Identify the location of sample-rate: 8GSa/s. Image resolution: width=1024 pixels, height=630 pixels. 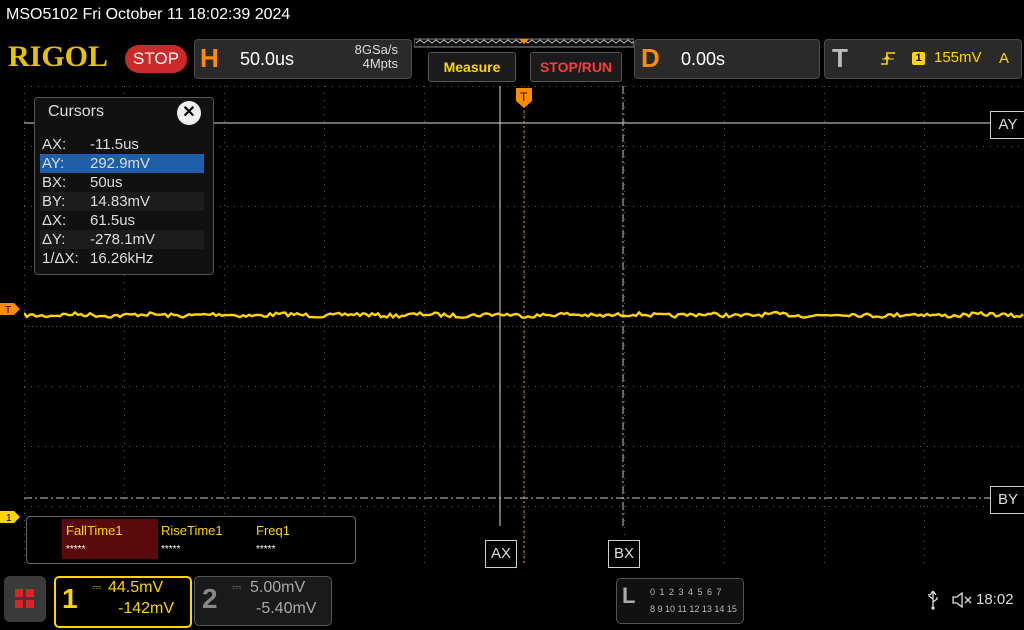
(376, 49).